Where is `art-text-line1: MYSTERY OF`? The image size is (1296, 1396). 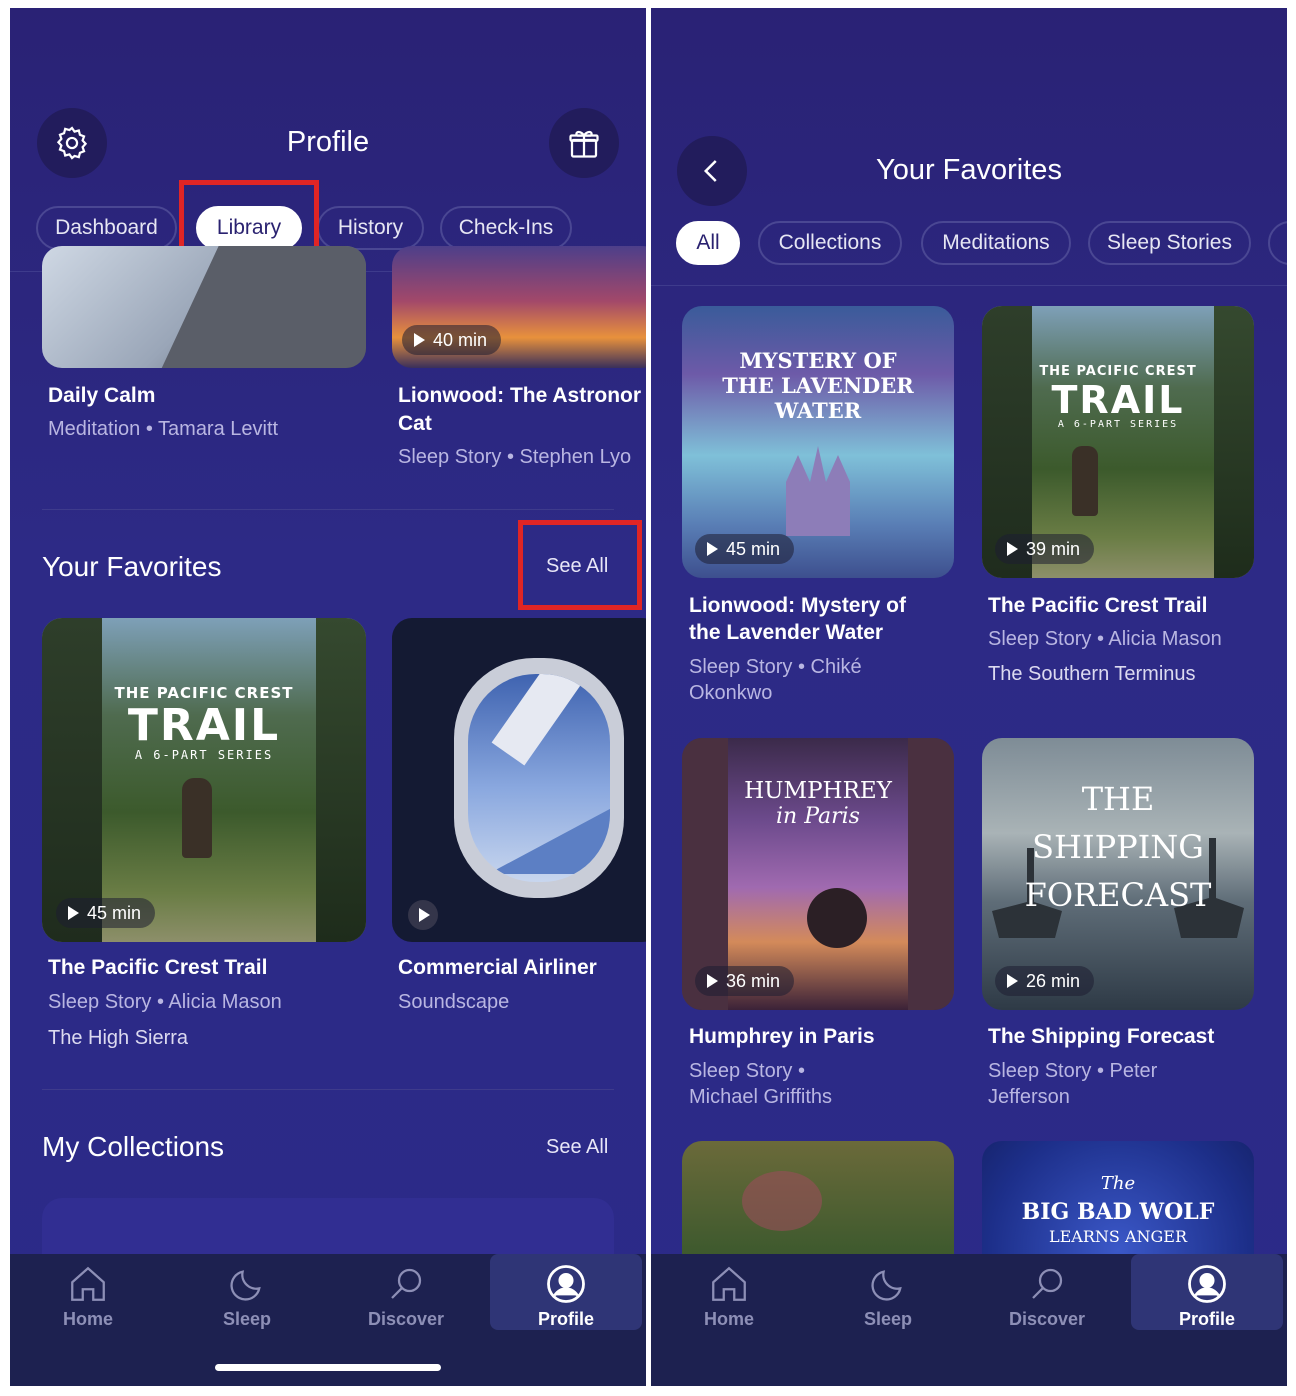
art-text-line1: MYSTERY OF is located at coordinates (818, 360).